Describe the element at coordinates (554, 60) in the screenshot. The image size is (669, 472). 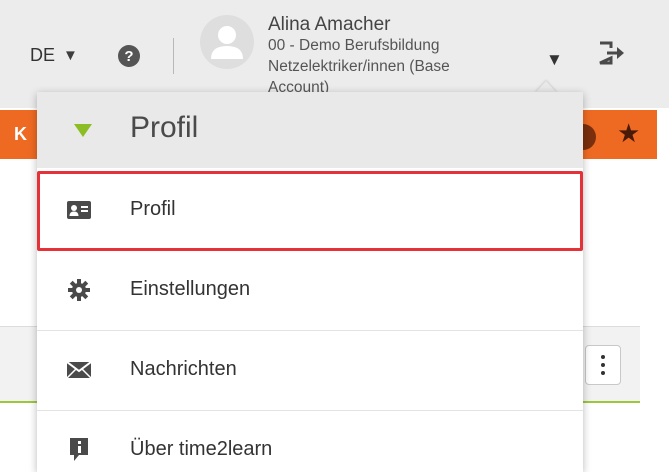
I see `user-menu-caret-icon: ▼` at that location.